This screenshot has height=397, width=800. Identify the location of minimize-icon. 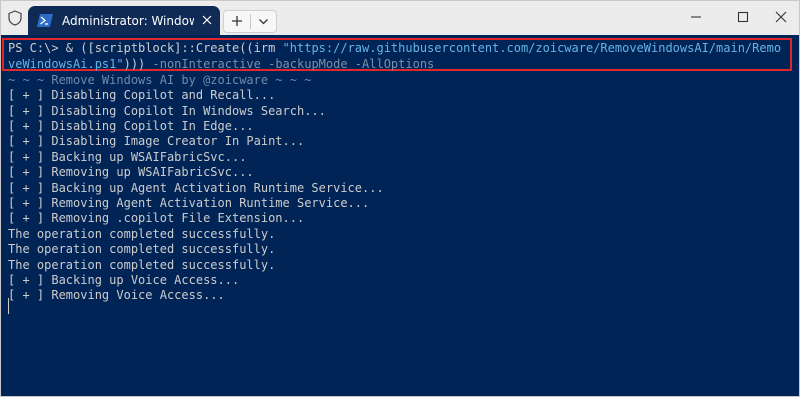
(696, 17).